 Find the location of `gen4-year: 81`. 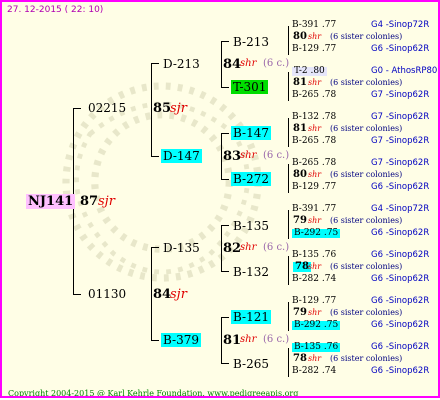

gen4-year: 81 is located at coordinates (300, 128).